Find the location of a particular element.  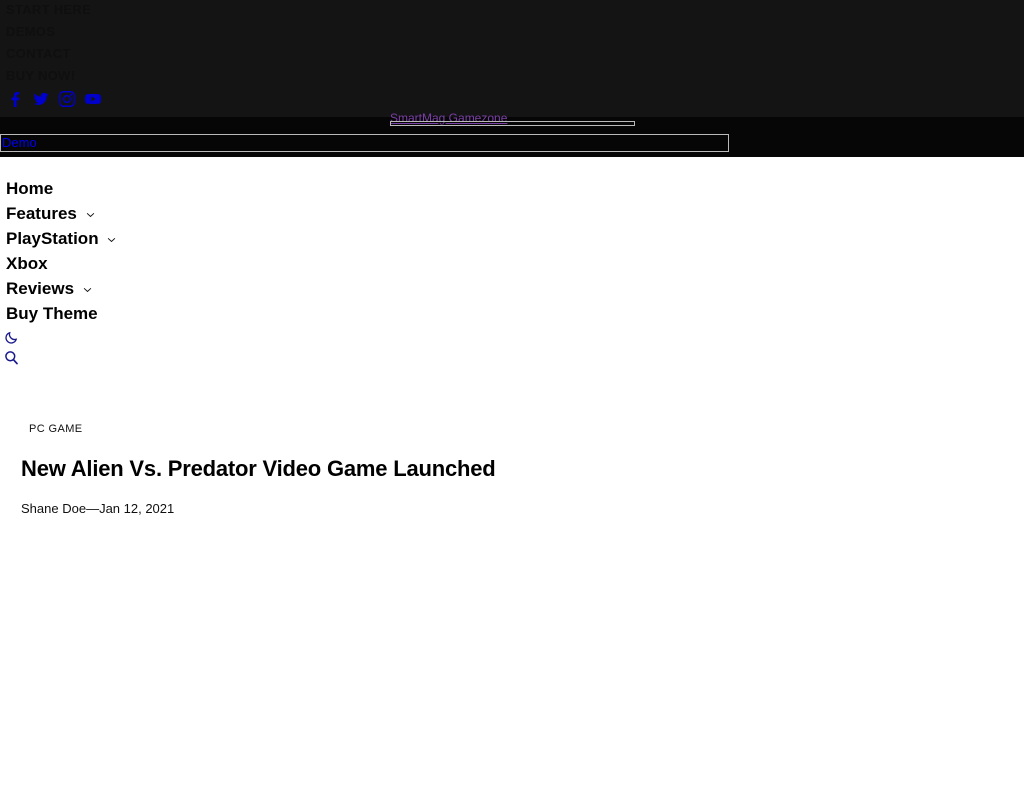

twitter-icon is located at coordinates (41, 99).